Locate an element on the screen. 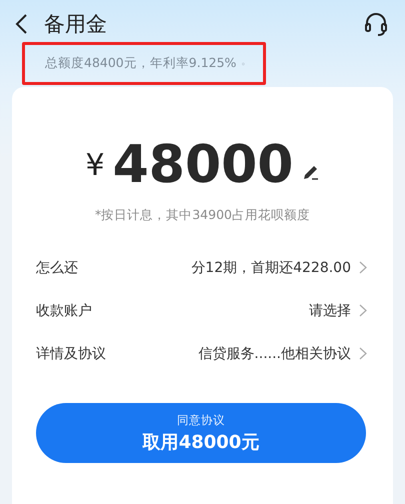 This screenshot has height=504, width=405. row-value: 信贷服务......他相关协议 is located at coordinates (274, 353).